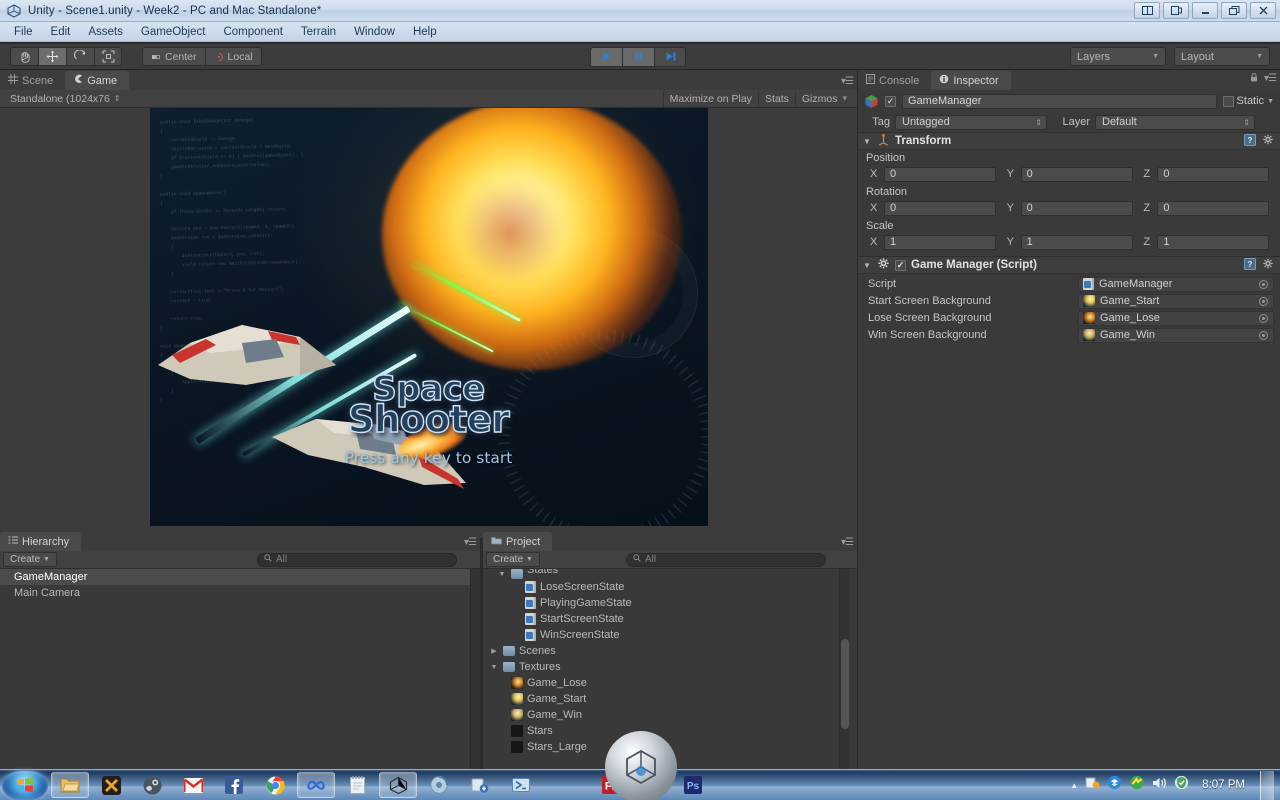 The height and width of the screenshot is (800, 1280). I want to click on taskbar-powershell-icon, so click(521, 785).